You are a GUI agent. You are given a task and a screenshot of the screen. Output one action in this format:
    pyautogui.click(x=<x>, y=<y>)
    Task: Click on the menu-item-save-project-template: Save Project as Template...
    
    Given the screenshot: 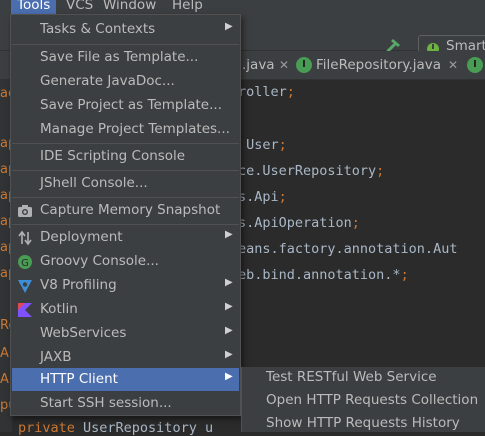 What is the action you would take?
    pyautogui.click(x=125, y=105)
    